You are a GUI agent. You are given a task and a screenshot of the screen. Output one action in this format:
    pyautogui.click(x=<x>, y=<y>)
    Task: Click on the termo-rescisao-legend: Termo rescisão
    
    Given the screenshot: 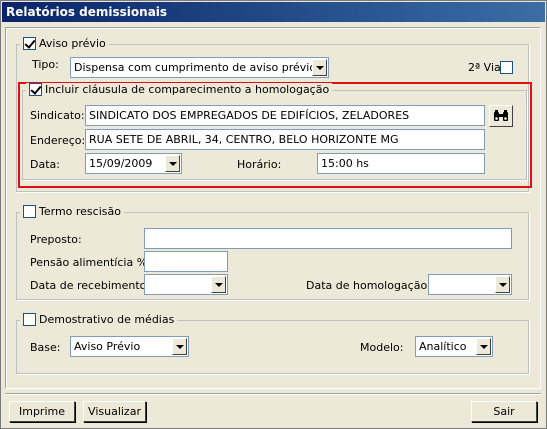 What is the action you would take?
    pyautogui.click(x=72, y=211)
    